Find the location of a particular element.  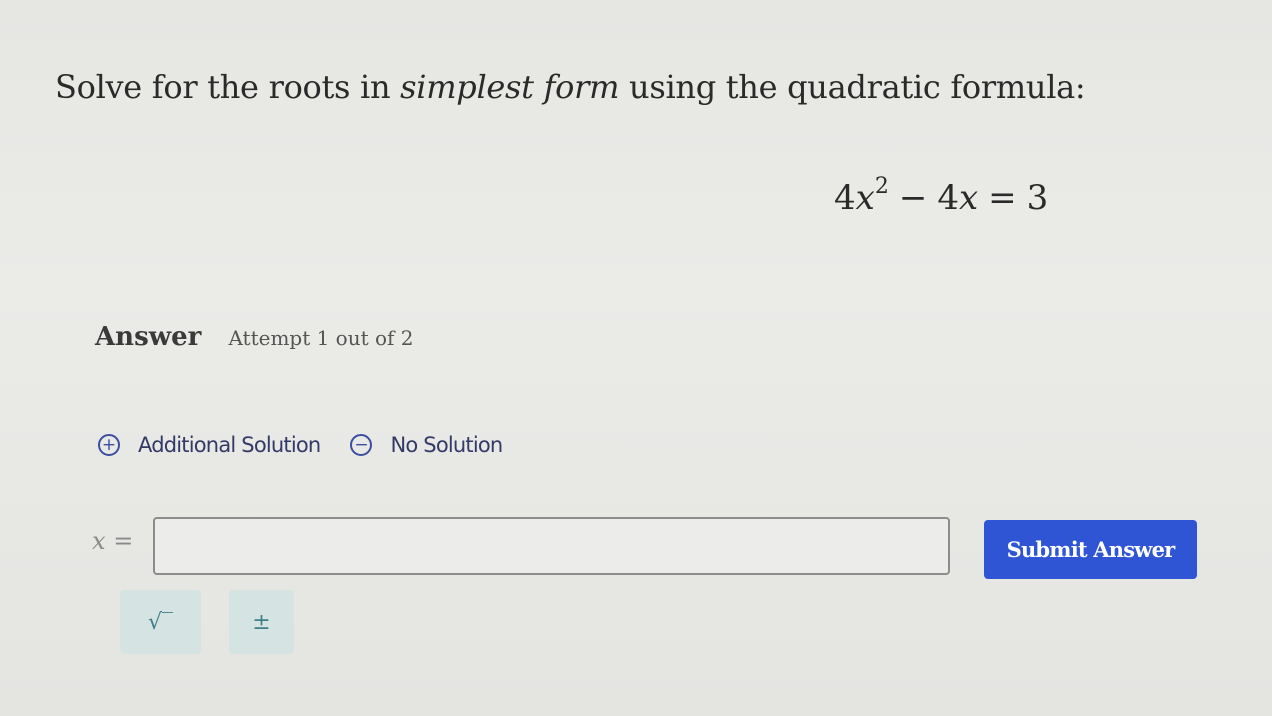

no-solution-button: − No Solution is located at coordinates (426, 445).